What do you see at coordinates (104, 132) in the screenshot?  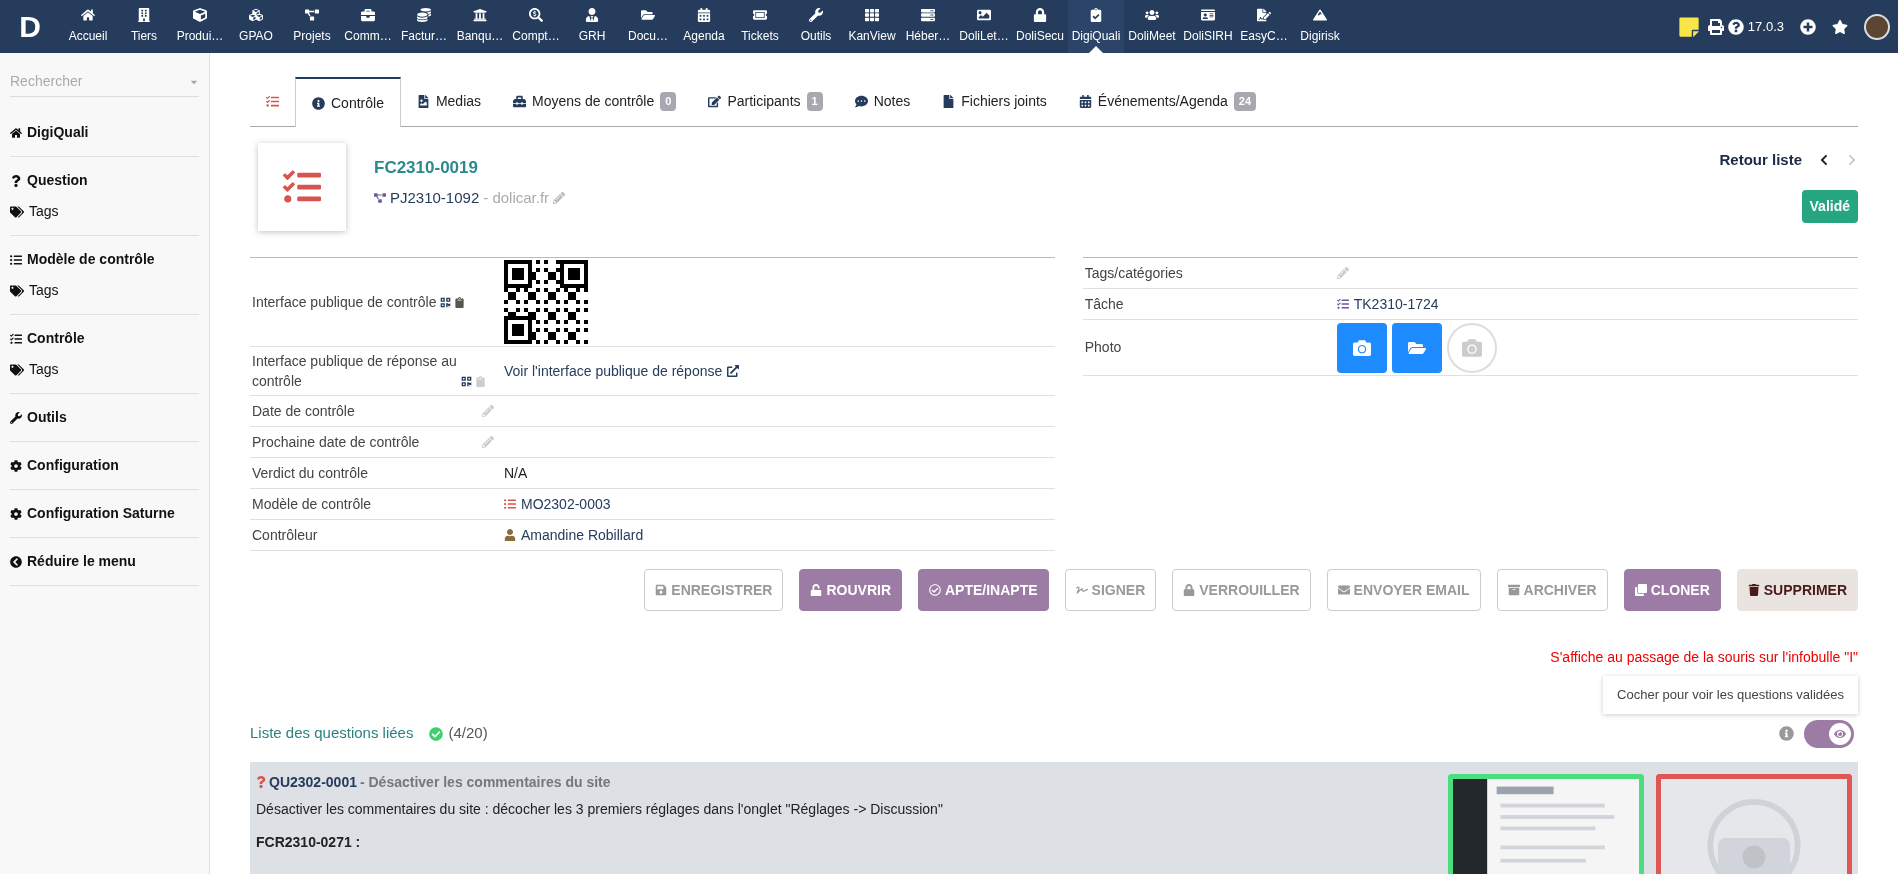 I see `sidebar-item: DigiQuali` at bounding box center [104, 132].